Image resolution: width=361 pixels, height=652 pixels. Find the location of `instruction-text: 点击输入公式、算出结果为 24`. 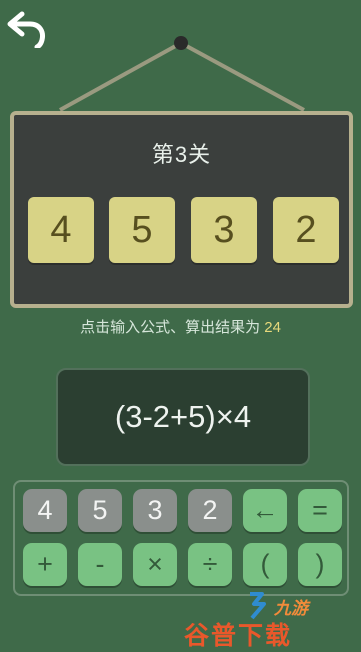

instruction-text: 点击输入公式、算出结果为 24 is located at coordinates (180, 326).